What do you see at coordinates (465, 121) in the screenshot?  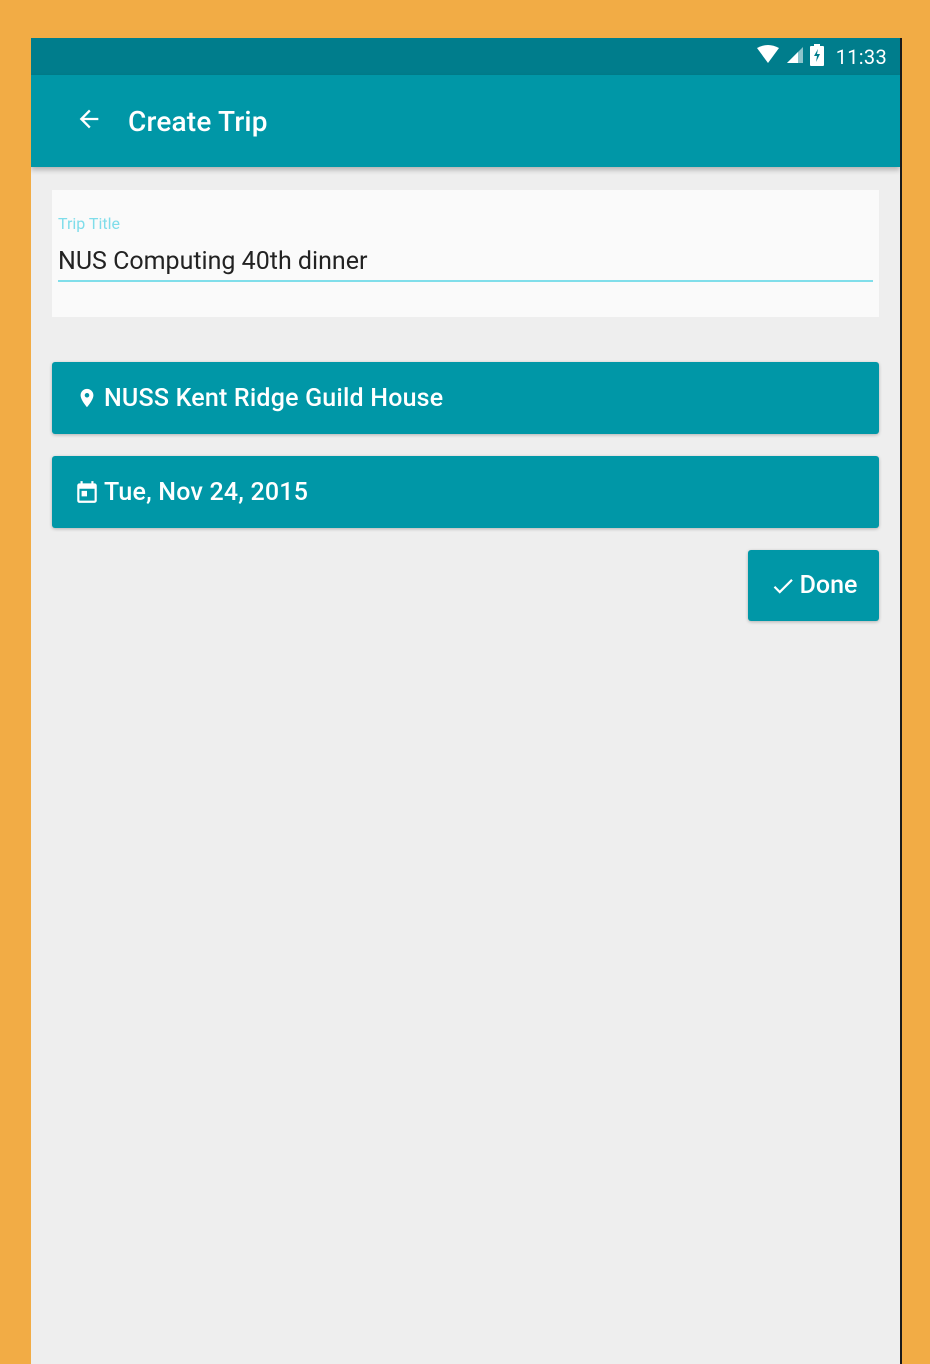 I see `app-bar: Create Trip` at bounding box center [465, 121].